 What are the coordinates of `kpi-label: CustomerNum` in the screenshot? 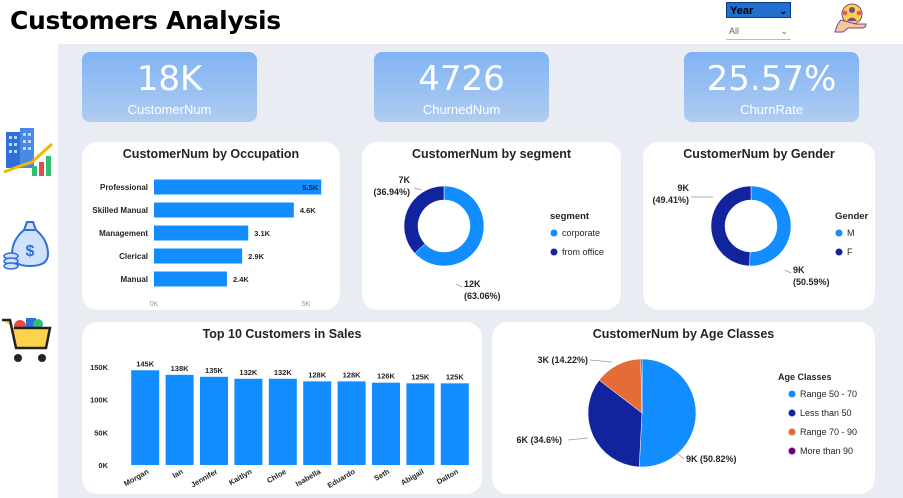 It's located at (169, 109).